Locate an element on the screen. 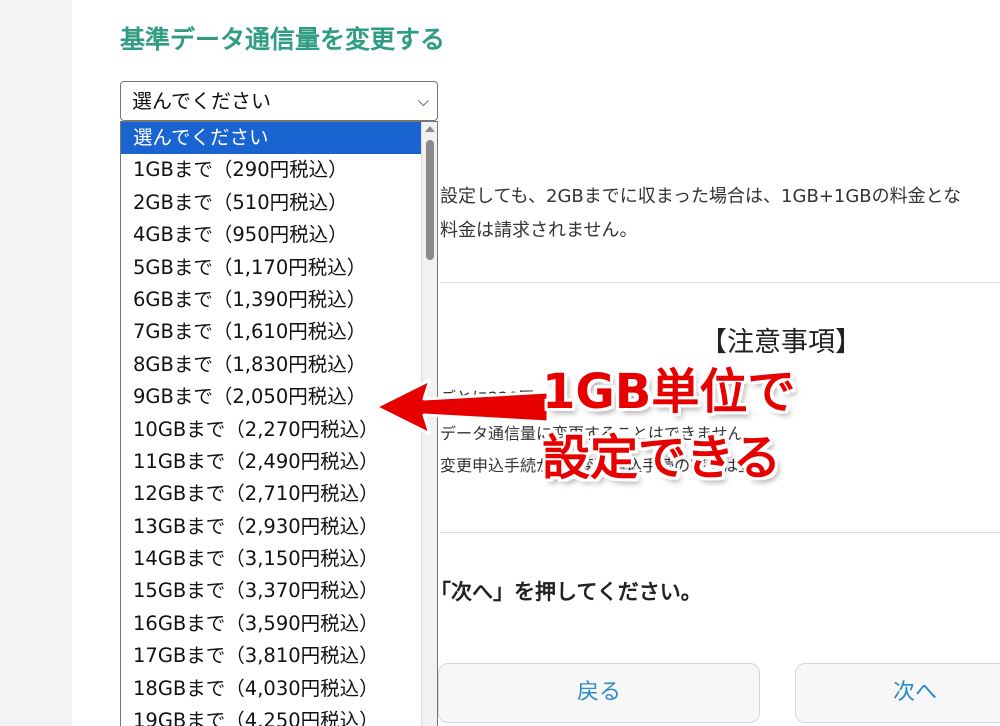 Image resolution: width=1000 pixels, height=726 pixels. chevron-down-icon: ⌵ is located at coordinates (423, 101).